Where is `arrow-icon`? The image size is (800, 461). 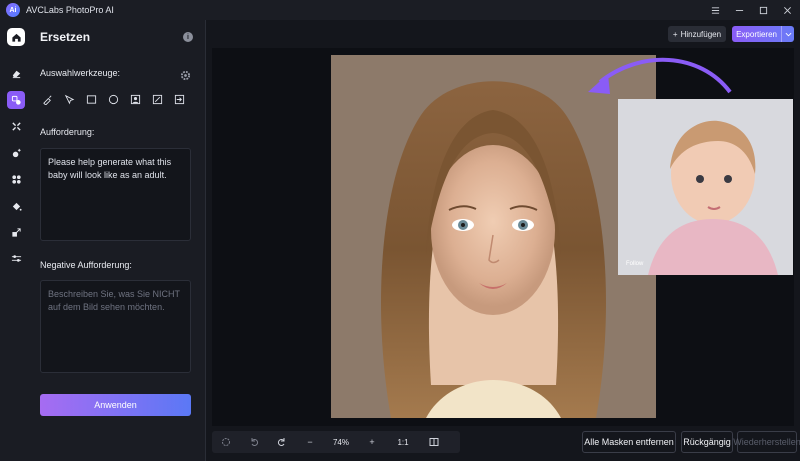 arrow-icon is located at coordinates (660, 75).